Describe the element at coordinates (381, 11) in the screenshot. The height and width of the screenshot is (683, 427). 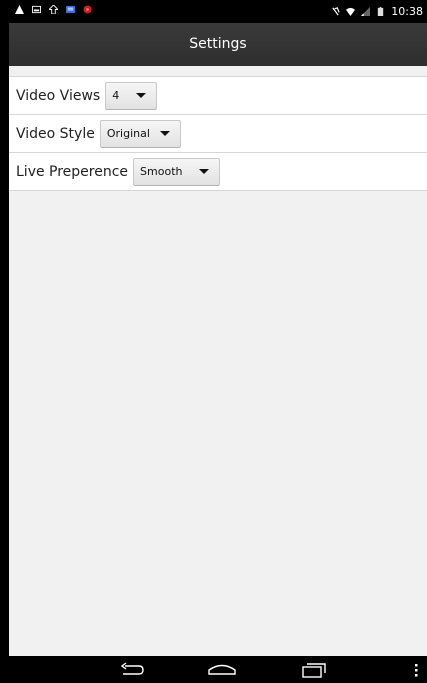
I see `battery-icon` at that location.